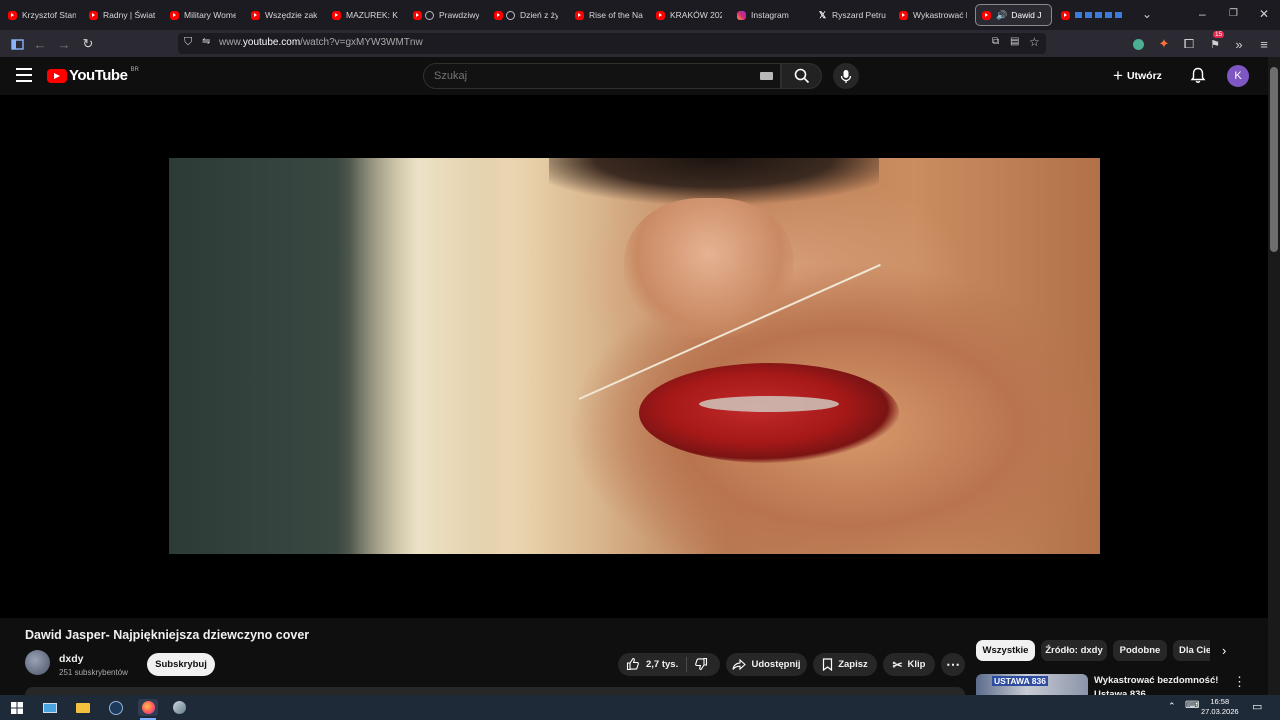  What do you see at coordinates (1137, 76) in the screenshot?
I see `create-button: + Utwórz` at bounding box center [1137, 76].